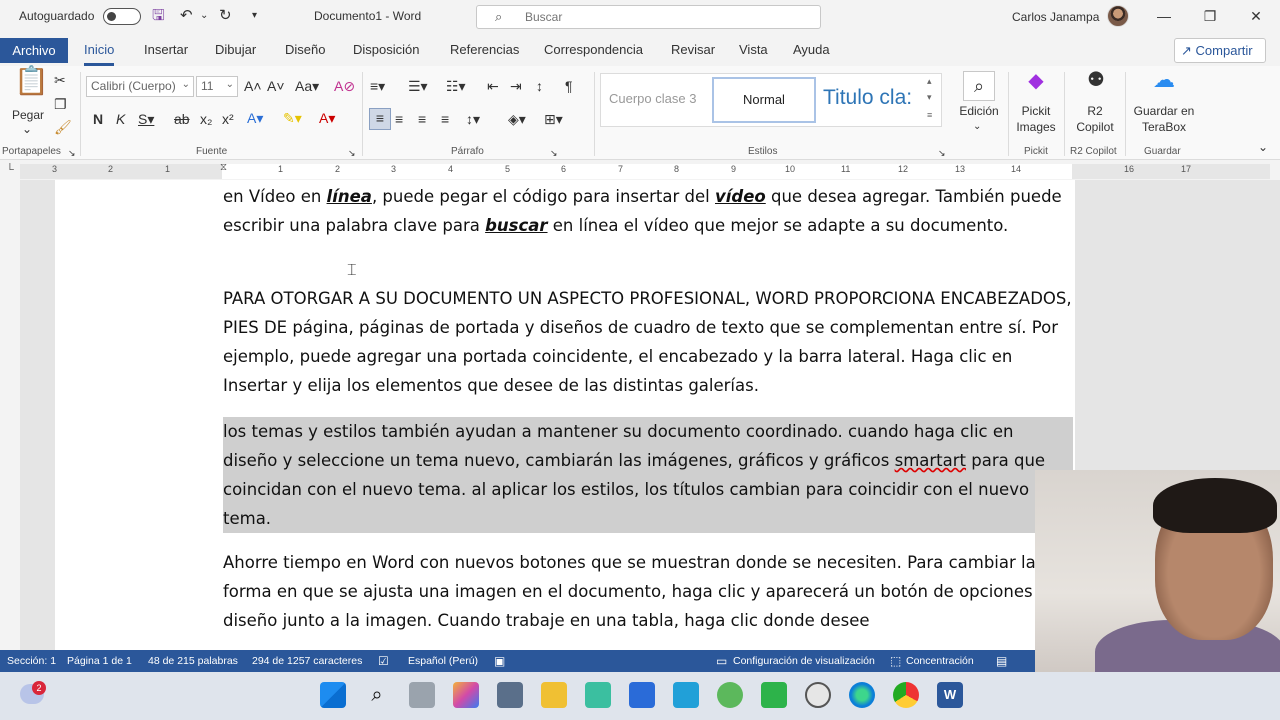 This screenshot has width=1280, height=720. I want to click on tab-diseno: Diseño, so click(305, 49).